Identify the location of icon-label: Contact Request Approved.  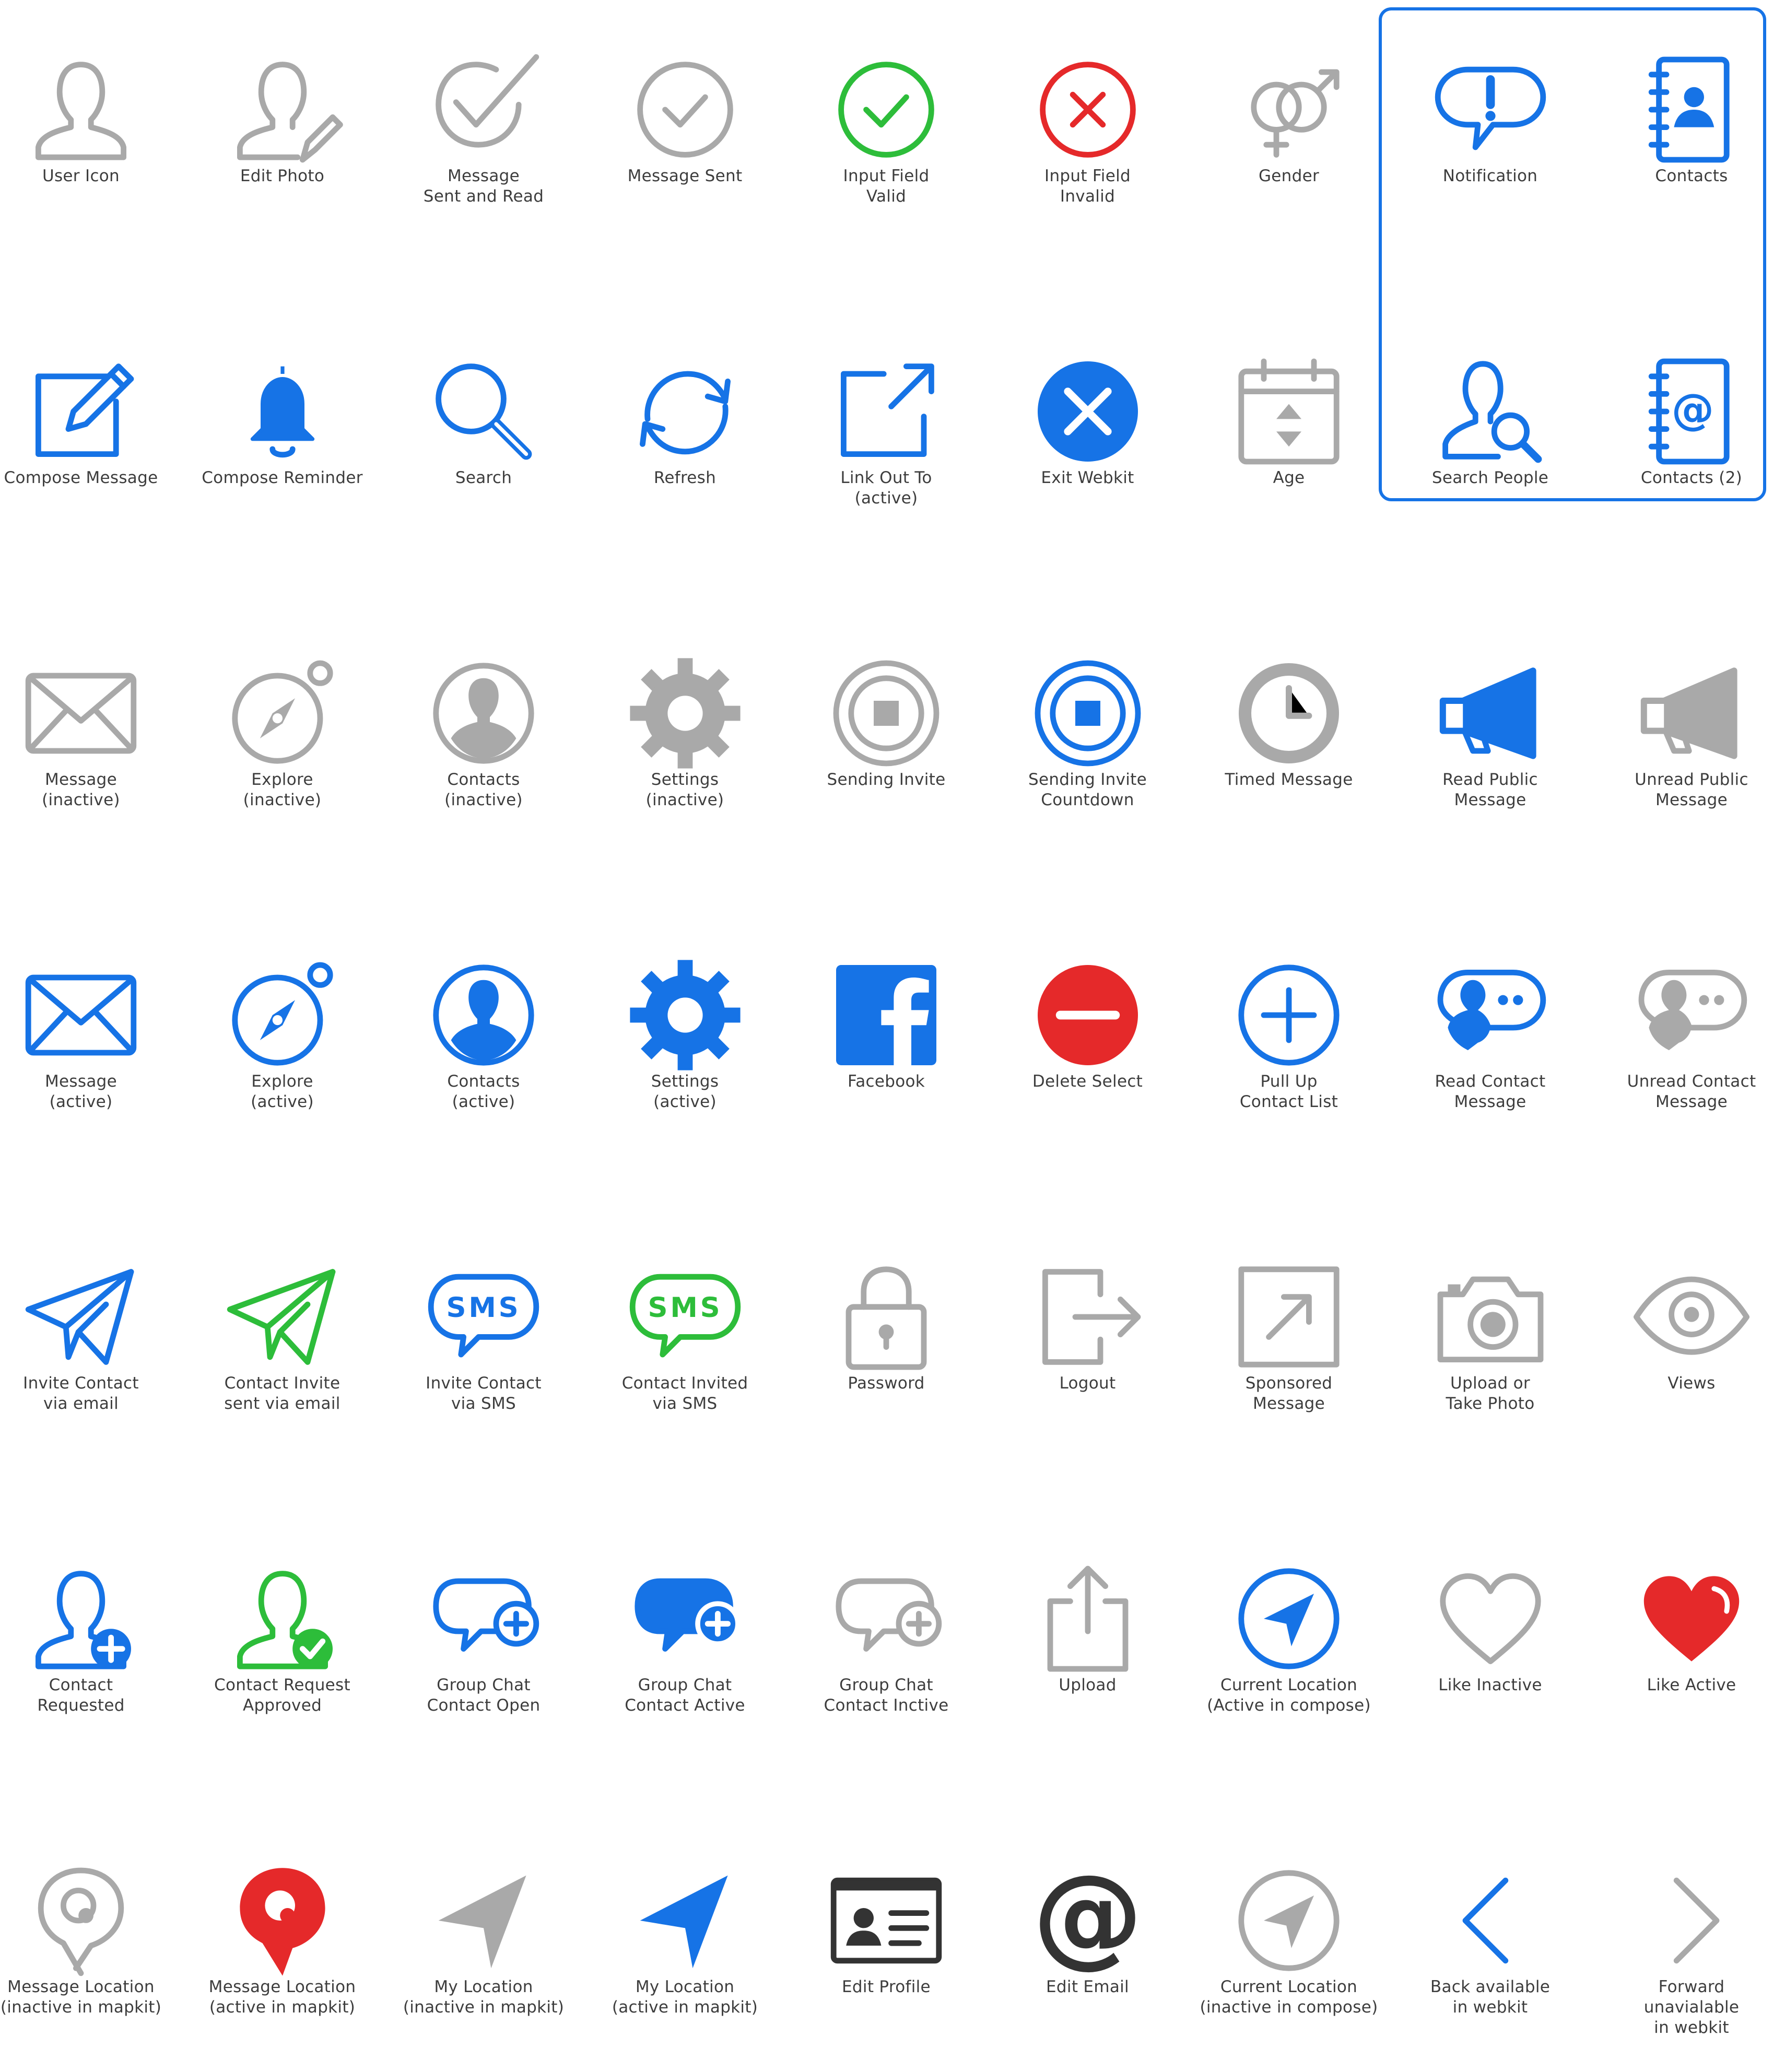
(282, 1695).